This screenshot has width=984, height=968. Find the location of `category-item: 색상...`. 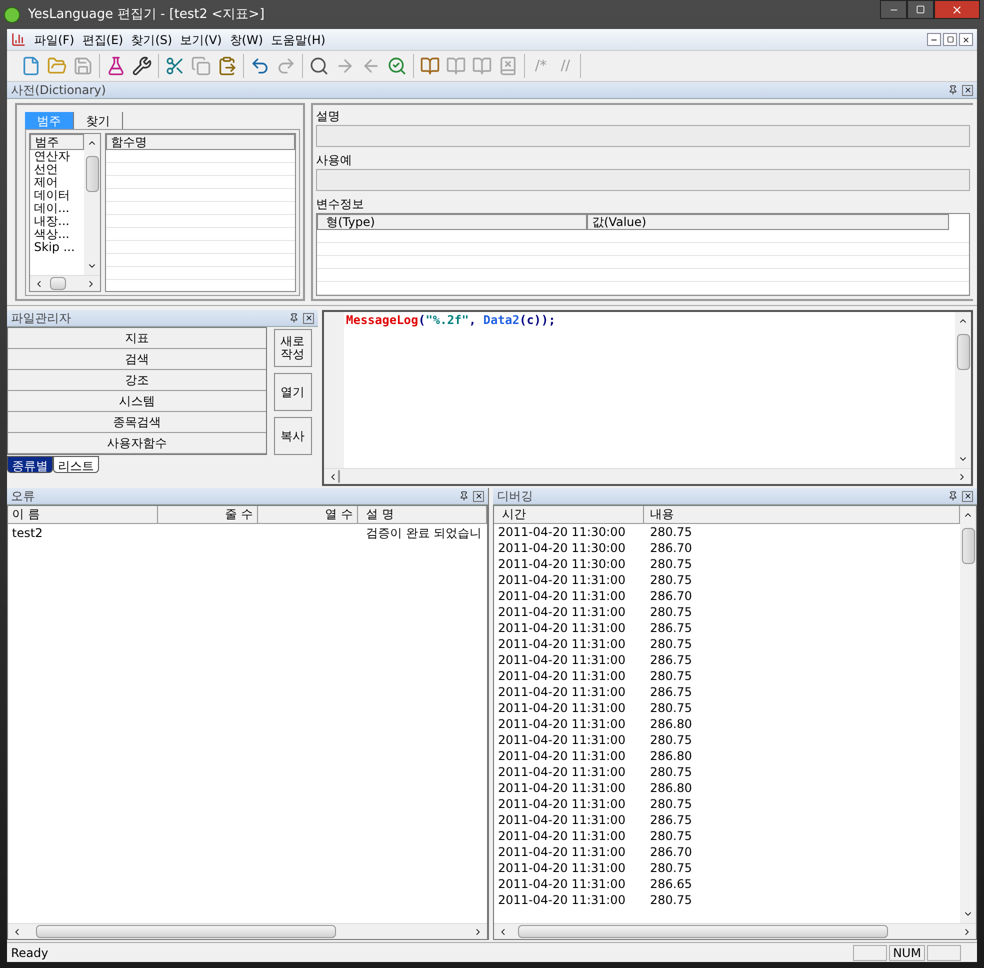

category-item: 색상... is located at coordinates (57, 234).